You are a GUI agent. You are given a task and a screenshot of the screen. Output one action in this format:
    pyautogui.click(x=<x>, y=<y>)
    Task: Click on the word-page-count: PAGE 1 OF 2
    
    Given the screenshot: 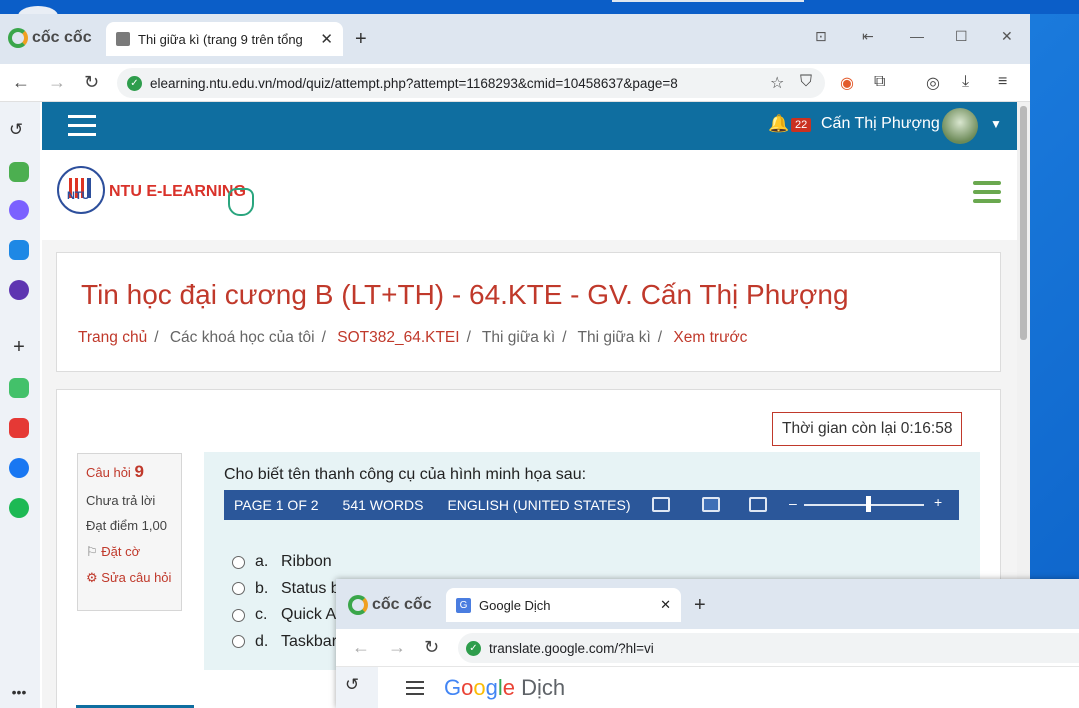 What is the action you would take?
    pyautogui.click(x=276, y=505)
    